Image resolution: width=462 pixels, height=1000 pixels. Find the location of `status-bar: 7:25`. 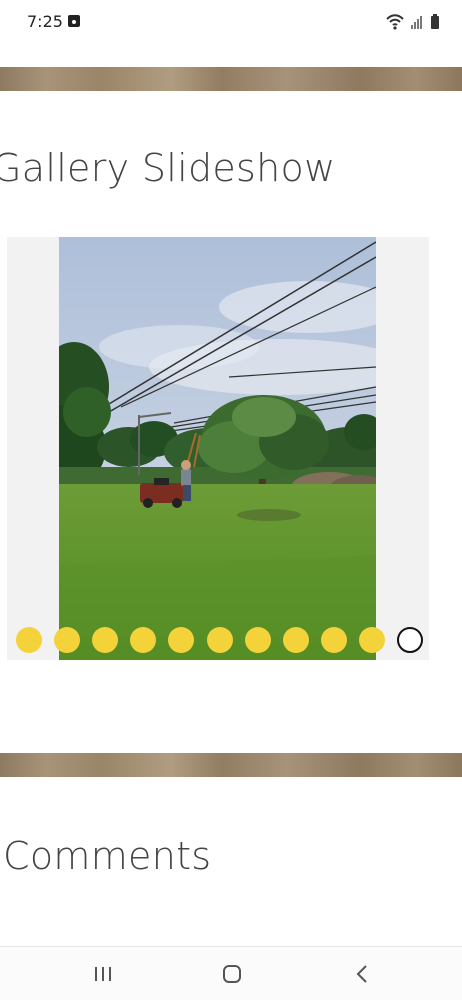

status-bar: 7:25 is located at coordinates (231, 23).